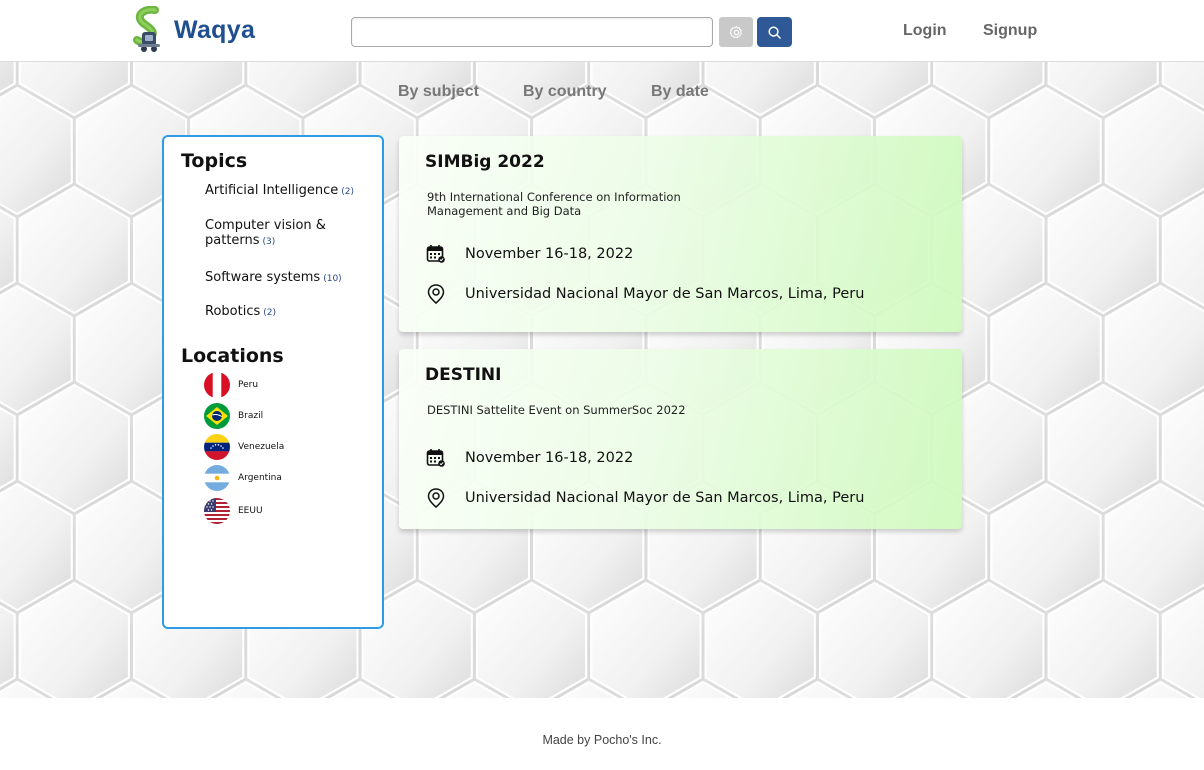 The height and width of the screenshot is (770, 1204). What do you see at coordinates (532, 32) in the screenshot?
I see `search-input` at bounding box center [532, 32].